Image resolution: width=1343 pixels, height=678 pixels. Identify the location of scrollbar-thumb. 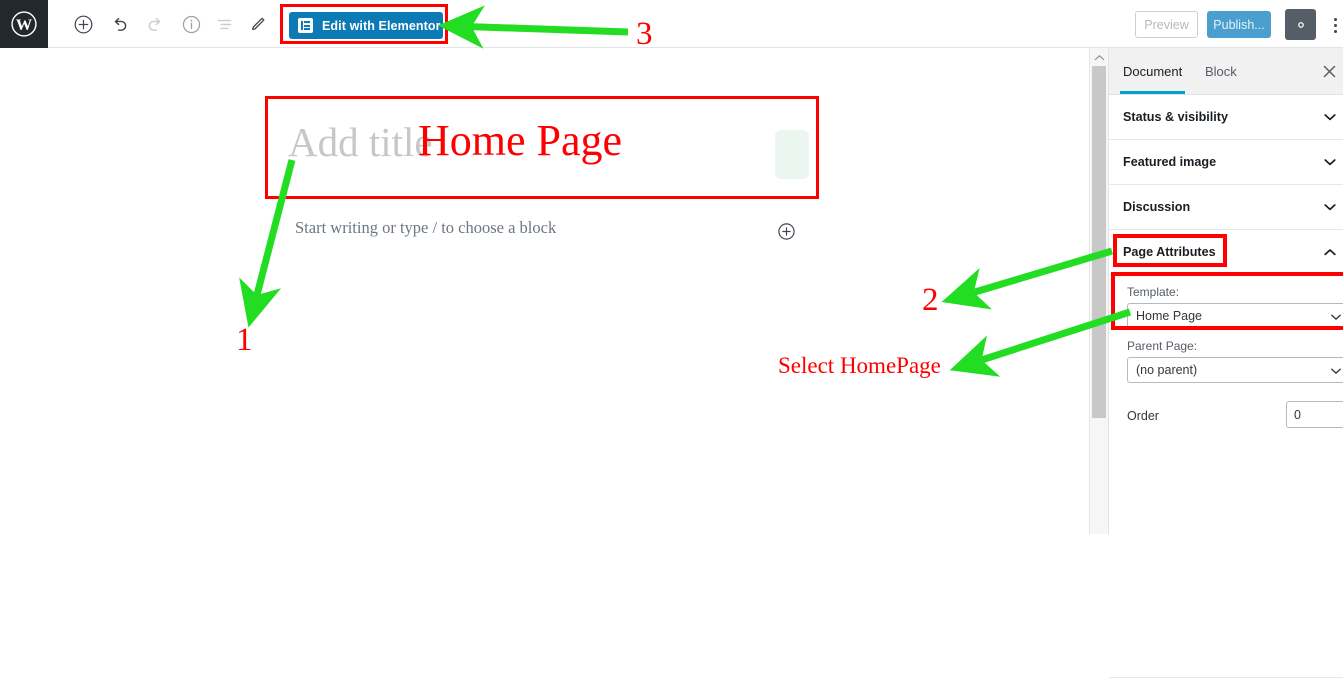
(1099, 242).